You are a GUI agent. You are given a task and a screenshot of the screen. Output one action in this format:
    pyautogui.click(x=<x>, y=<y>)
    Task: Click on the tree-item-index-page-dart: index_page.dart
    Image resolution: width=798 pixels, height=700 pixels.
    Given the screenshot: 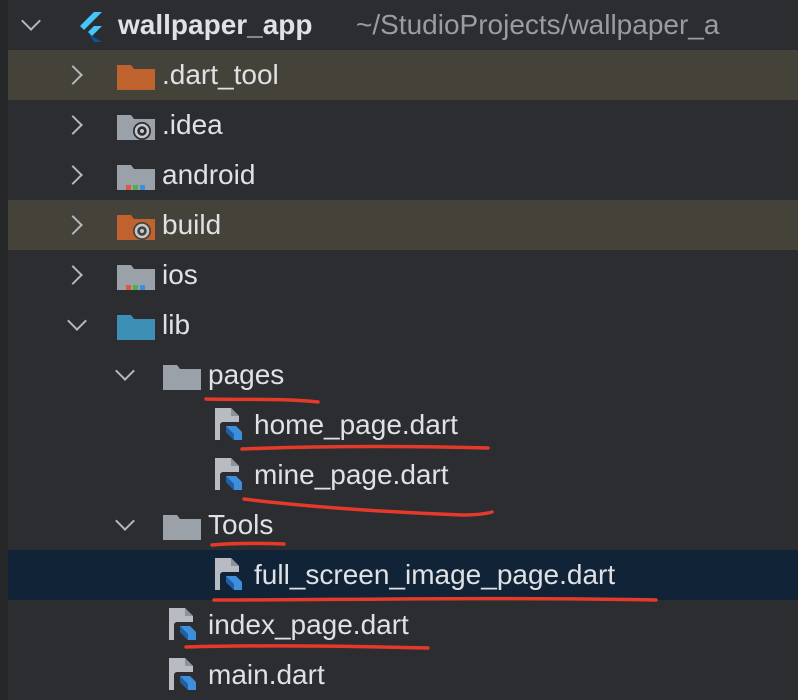 What is the action you would take?
    pyautogui.click(x=403, y=625)
    